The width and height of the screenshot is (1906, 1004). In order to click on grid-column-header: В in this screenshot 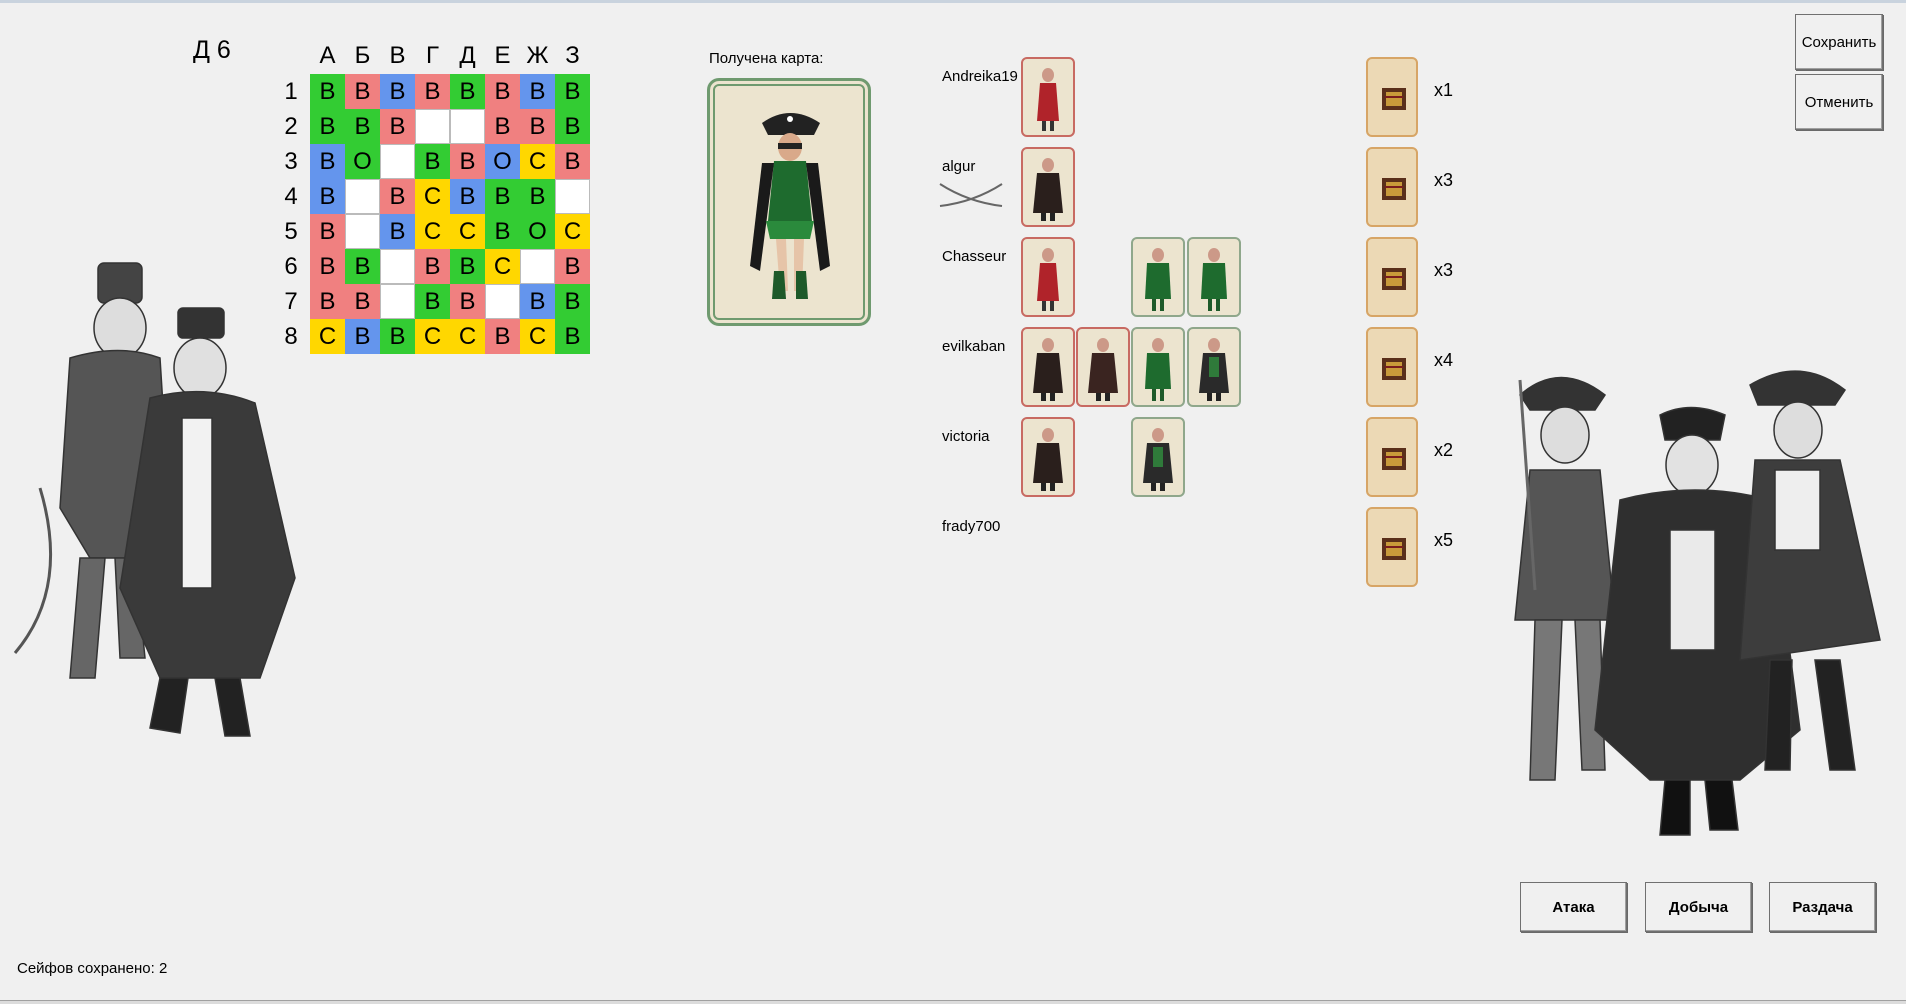, I will do `click(397, 55)`.